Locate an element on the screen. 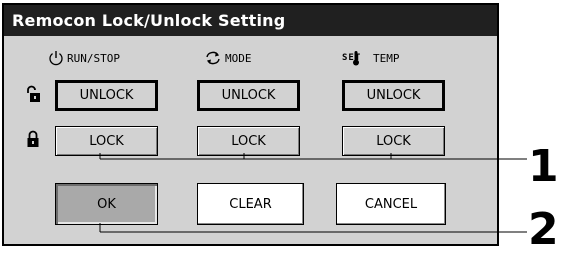 The height and width of the screenshot is (255, 568). set-temp-icon: SET is located at coordinates (356, 58).